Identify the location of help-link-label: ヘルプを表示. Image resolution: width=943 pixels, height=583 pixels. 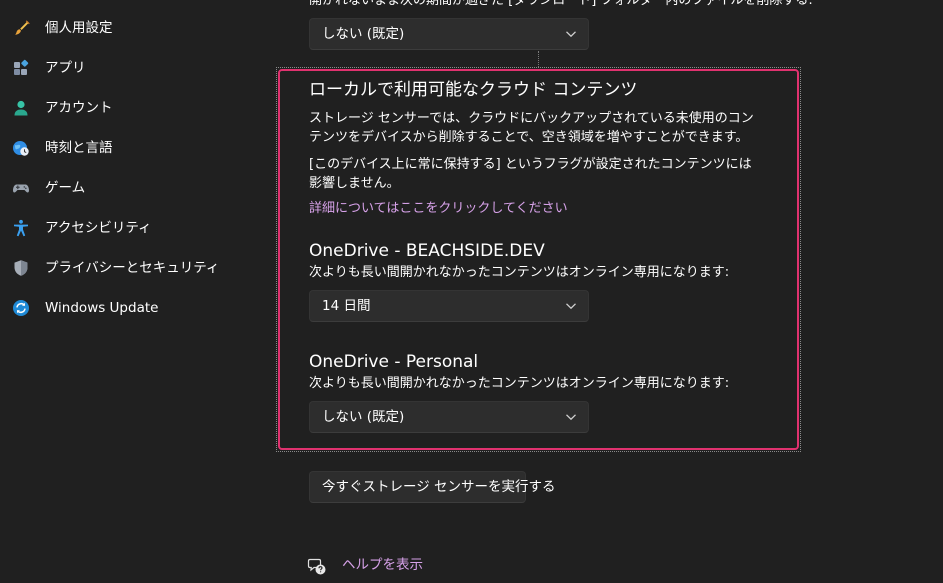
(382, 565).